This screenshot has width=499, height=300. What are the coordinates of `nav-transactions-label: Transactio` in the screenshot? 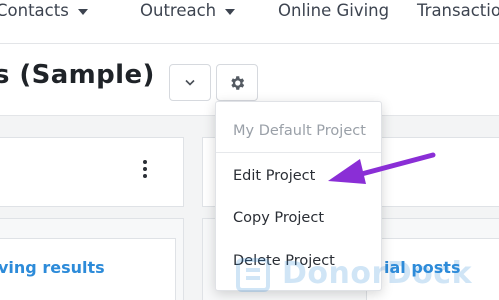 It's located at (458, 10).